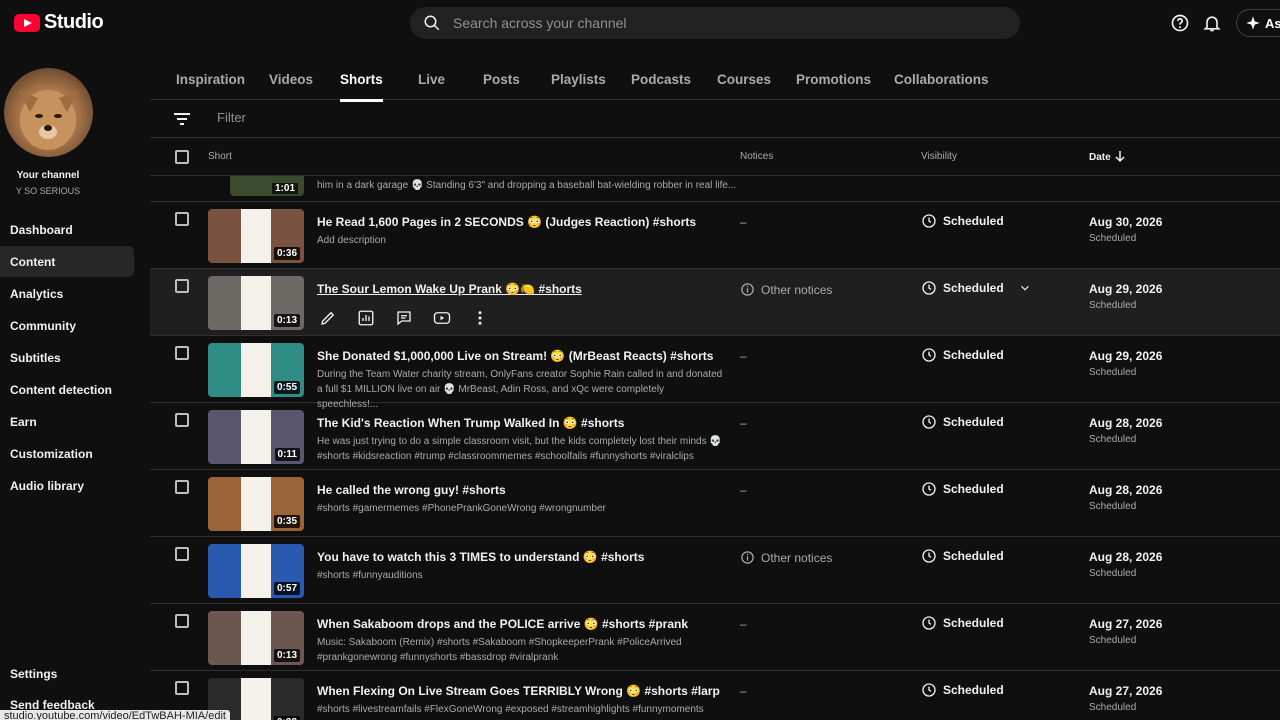 The image size is (1280, 720). What do you see at coordinates (182, 157) in the screenshot?
I see `select-all-checkbox` at bounding box center [182, 157].